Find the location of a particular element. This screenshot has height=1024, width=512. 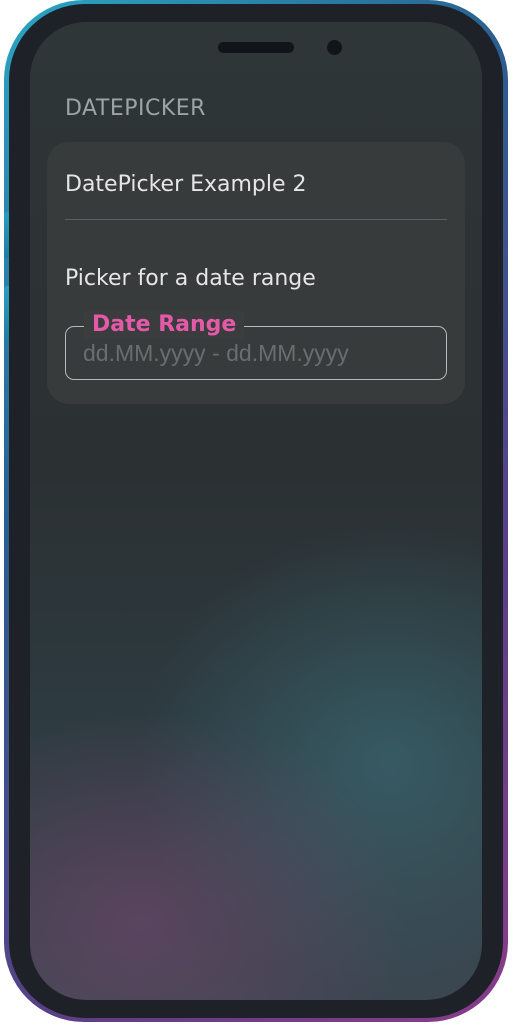

date-range-placeholder: dd.MM.yyyy - dd.MM.yyyy is located at coordinates (216, 353).